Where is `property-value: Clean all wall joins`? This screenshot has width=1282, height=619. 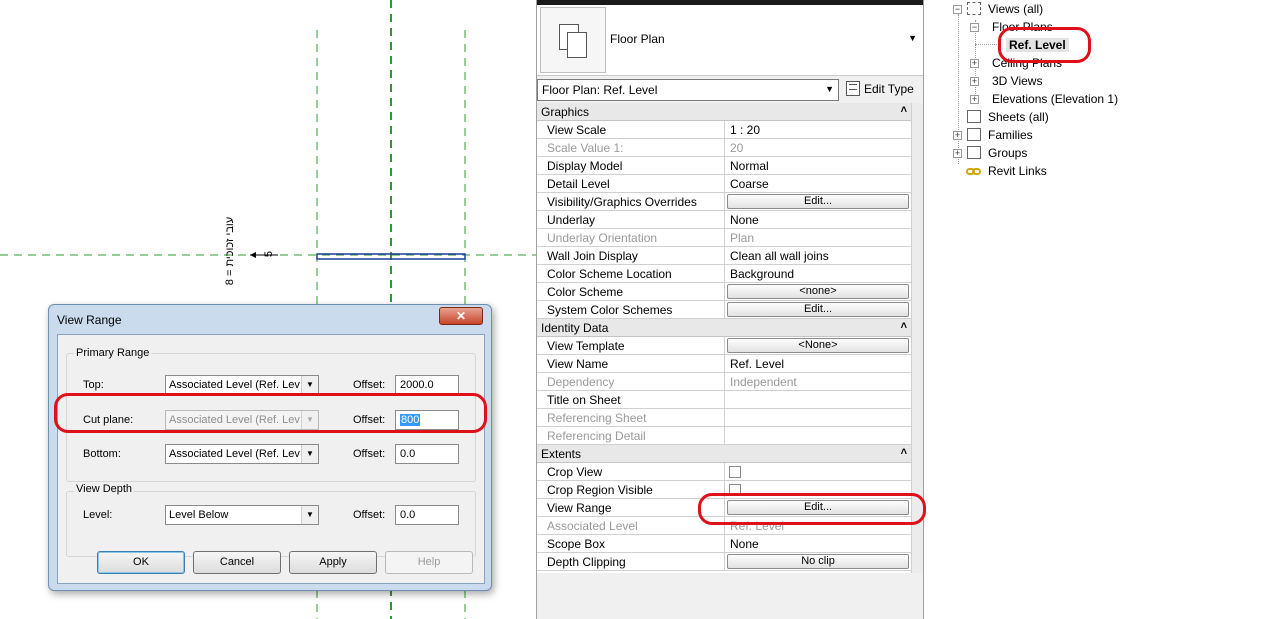
property-value: Clean all wall joins is located at coordinates (817, 256).